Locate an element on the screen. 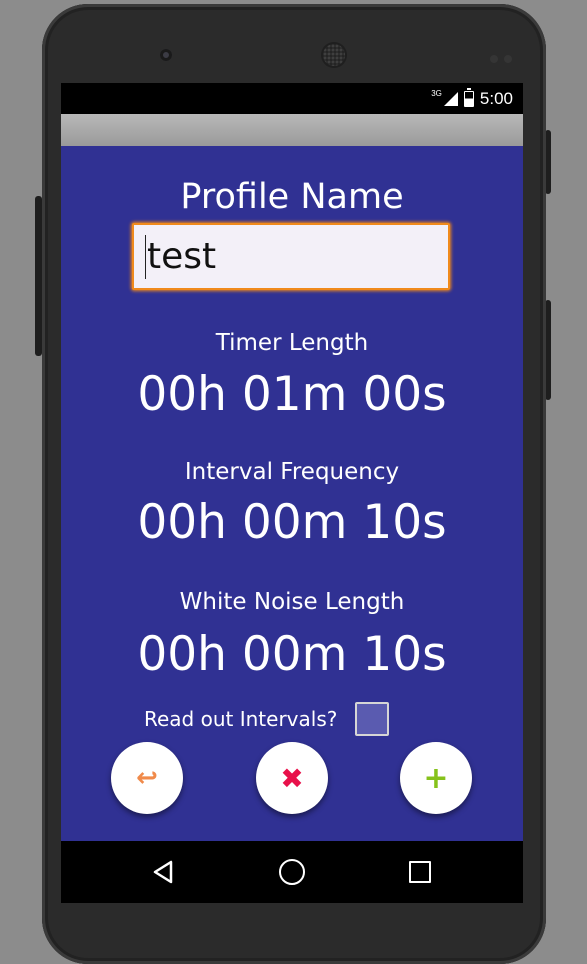 The width and height of the screenshot is (587, 964). plus-icon: + is located at coordinates (436, 778).